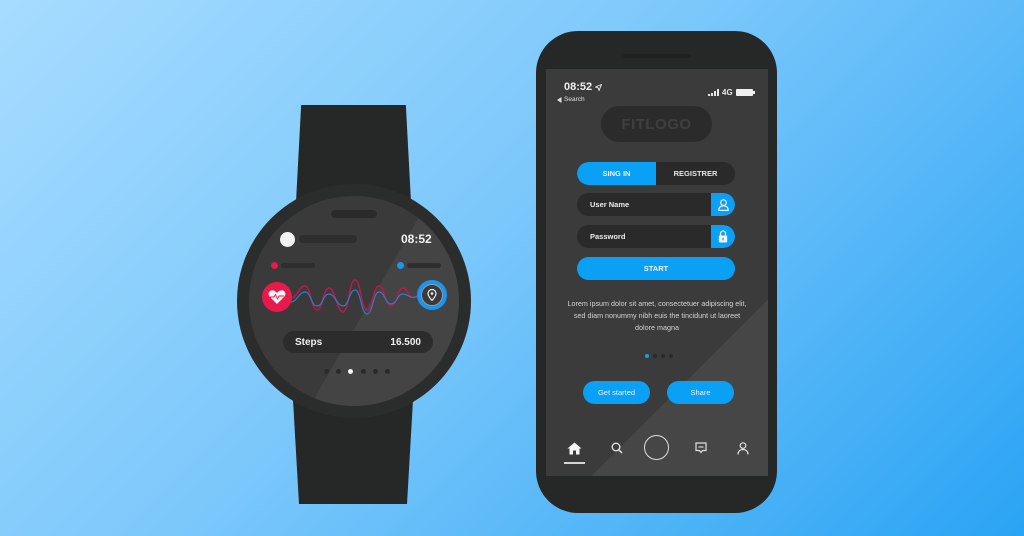 The image size is (1024, 536). What do you see at coordinates (656, 124) in the screenshot?
I see `app-logo: FITLOGO` at bounding box center [656, 124].